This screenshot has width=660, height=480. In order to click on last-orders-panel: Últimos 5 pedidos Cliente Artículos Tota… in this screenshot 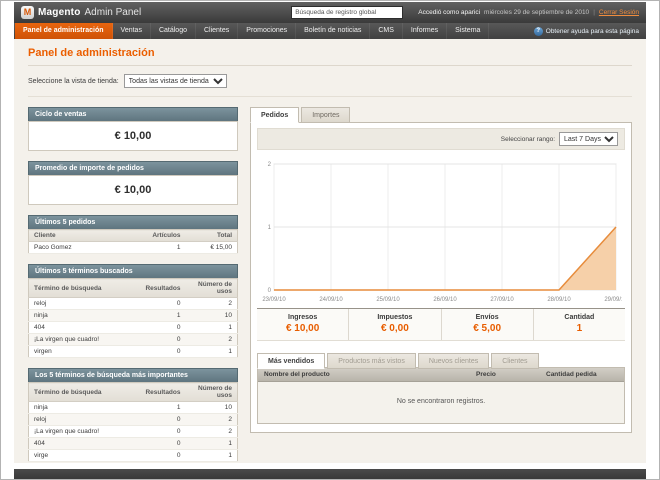, I will do `click(133, 234)`.